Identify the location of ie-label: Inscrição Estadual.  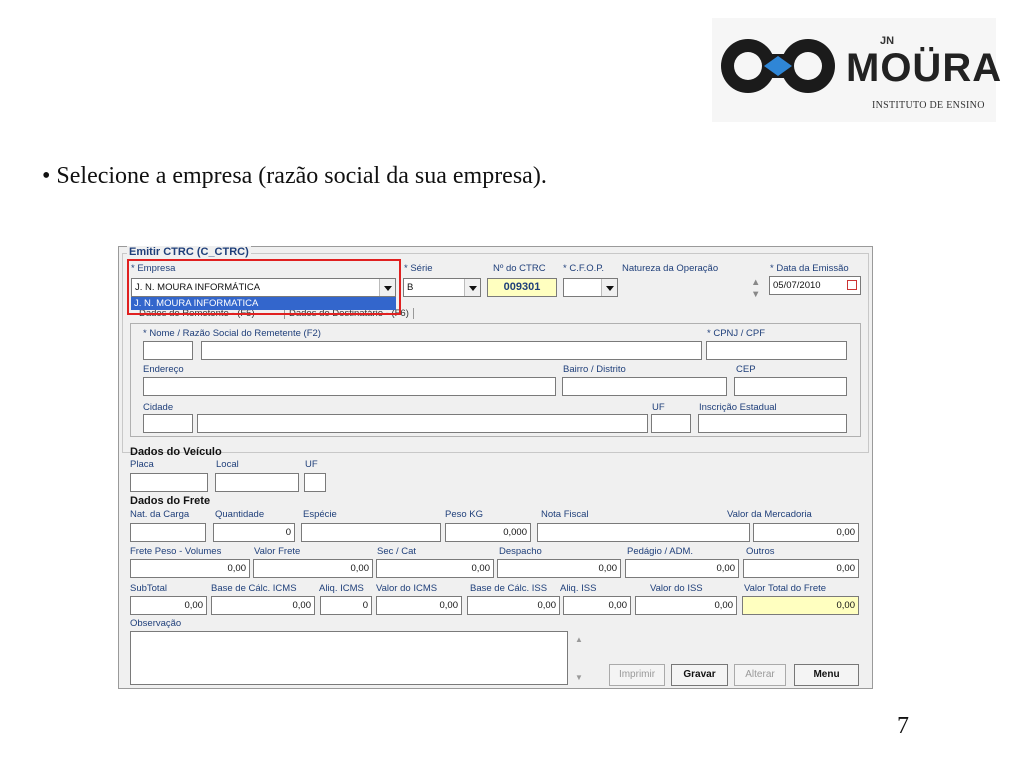
(738, 407).